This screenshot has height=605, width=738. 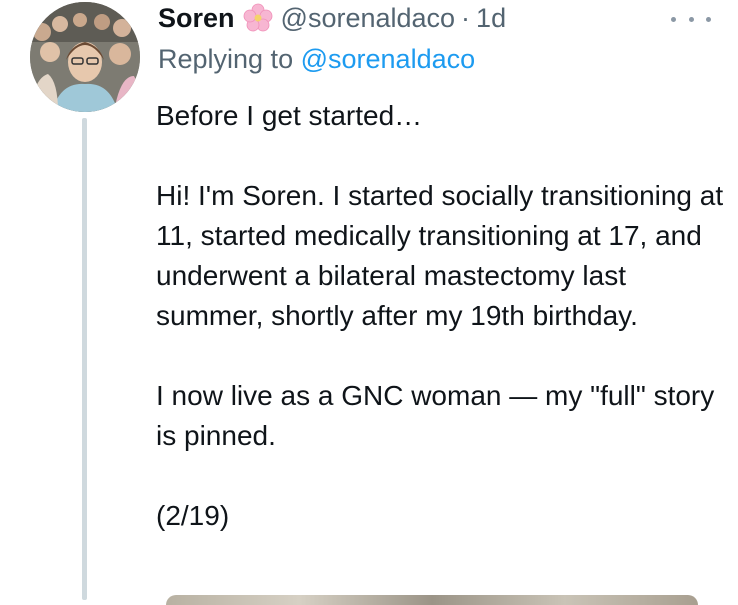 I want to click on avatar-photo, so click(x=85, y=57).